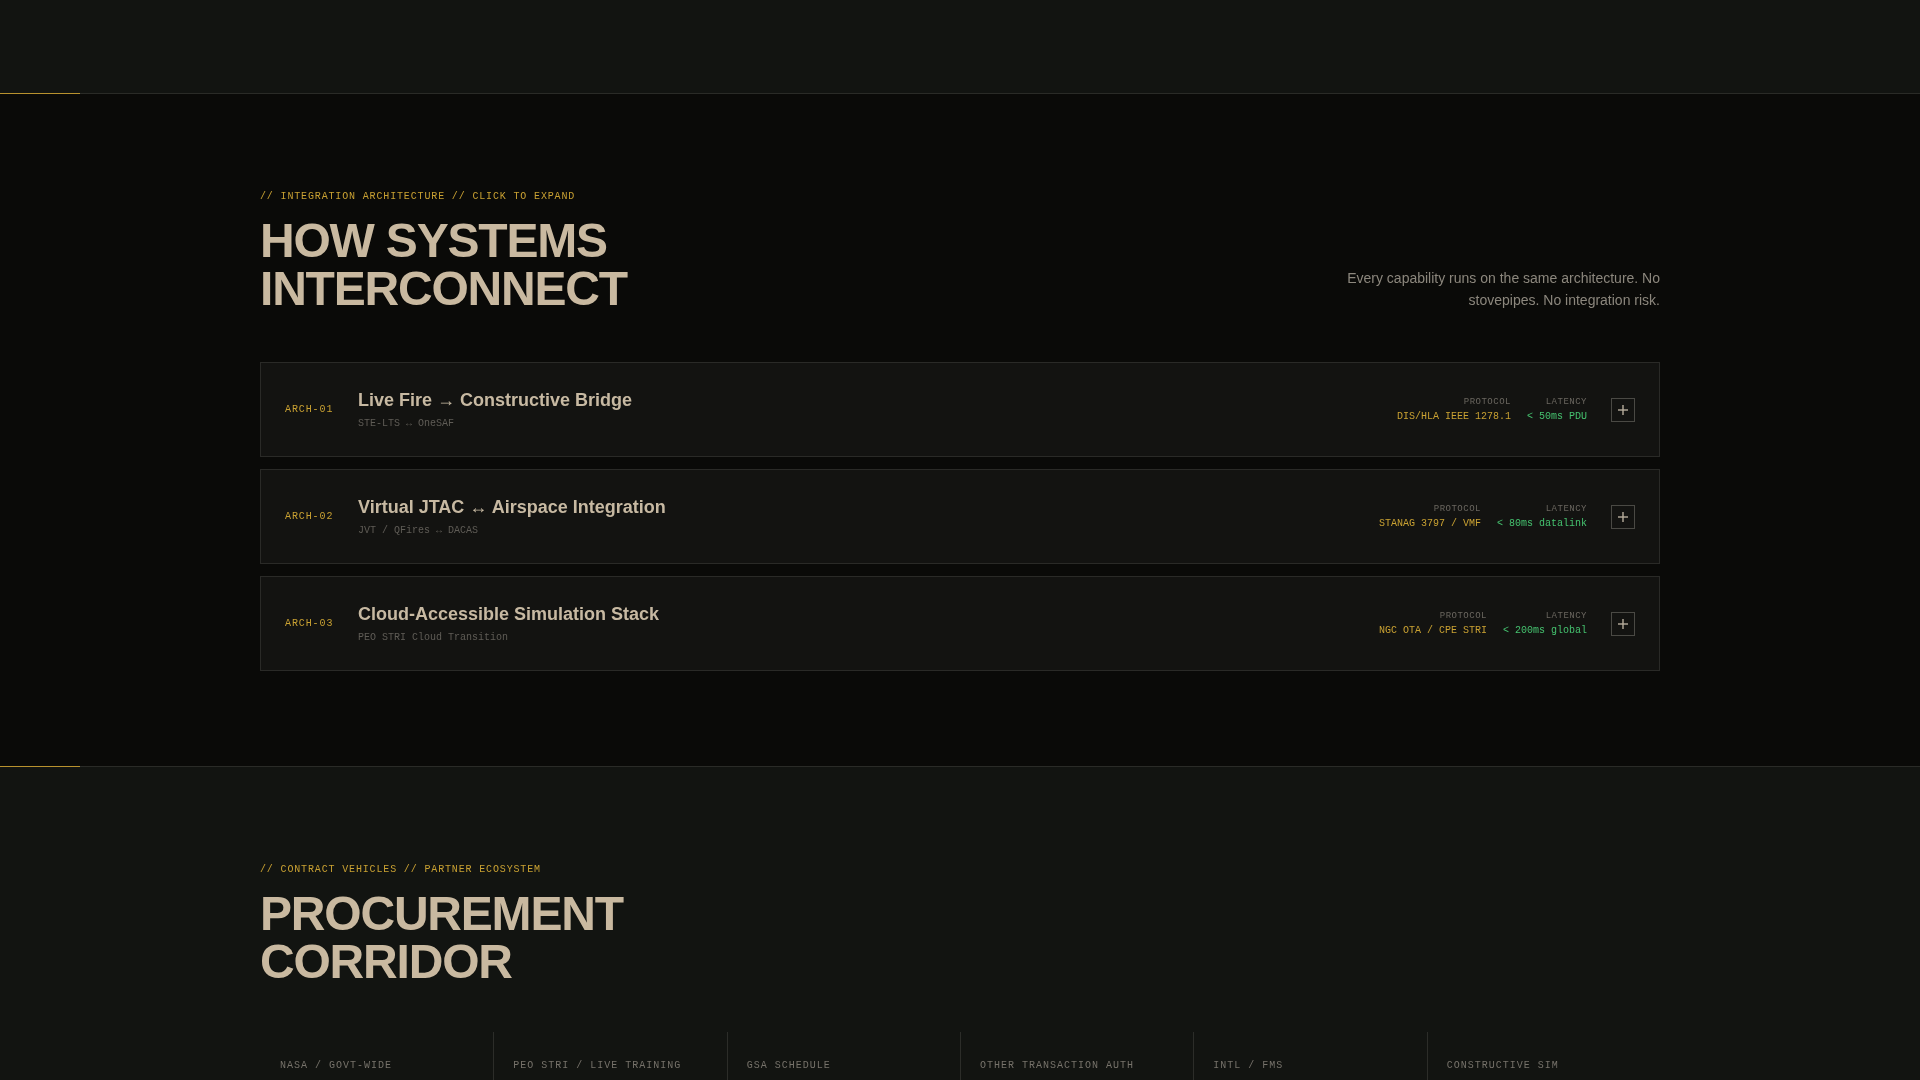 The width and height of the screenshot is (1920, 1080). I want to click on card-id: ARCH-03, so click(309, 623).